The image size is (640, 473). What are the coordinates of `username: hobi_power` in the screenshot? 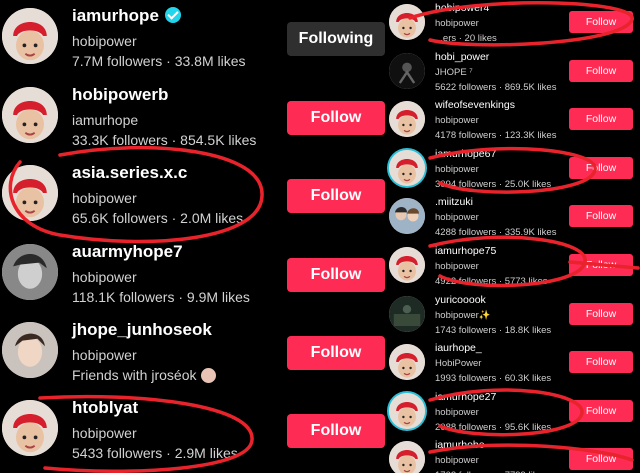 It's located at (462, 57).